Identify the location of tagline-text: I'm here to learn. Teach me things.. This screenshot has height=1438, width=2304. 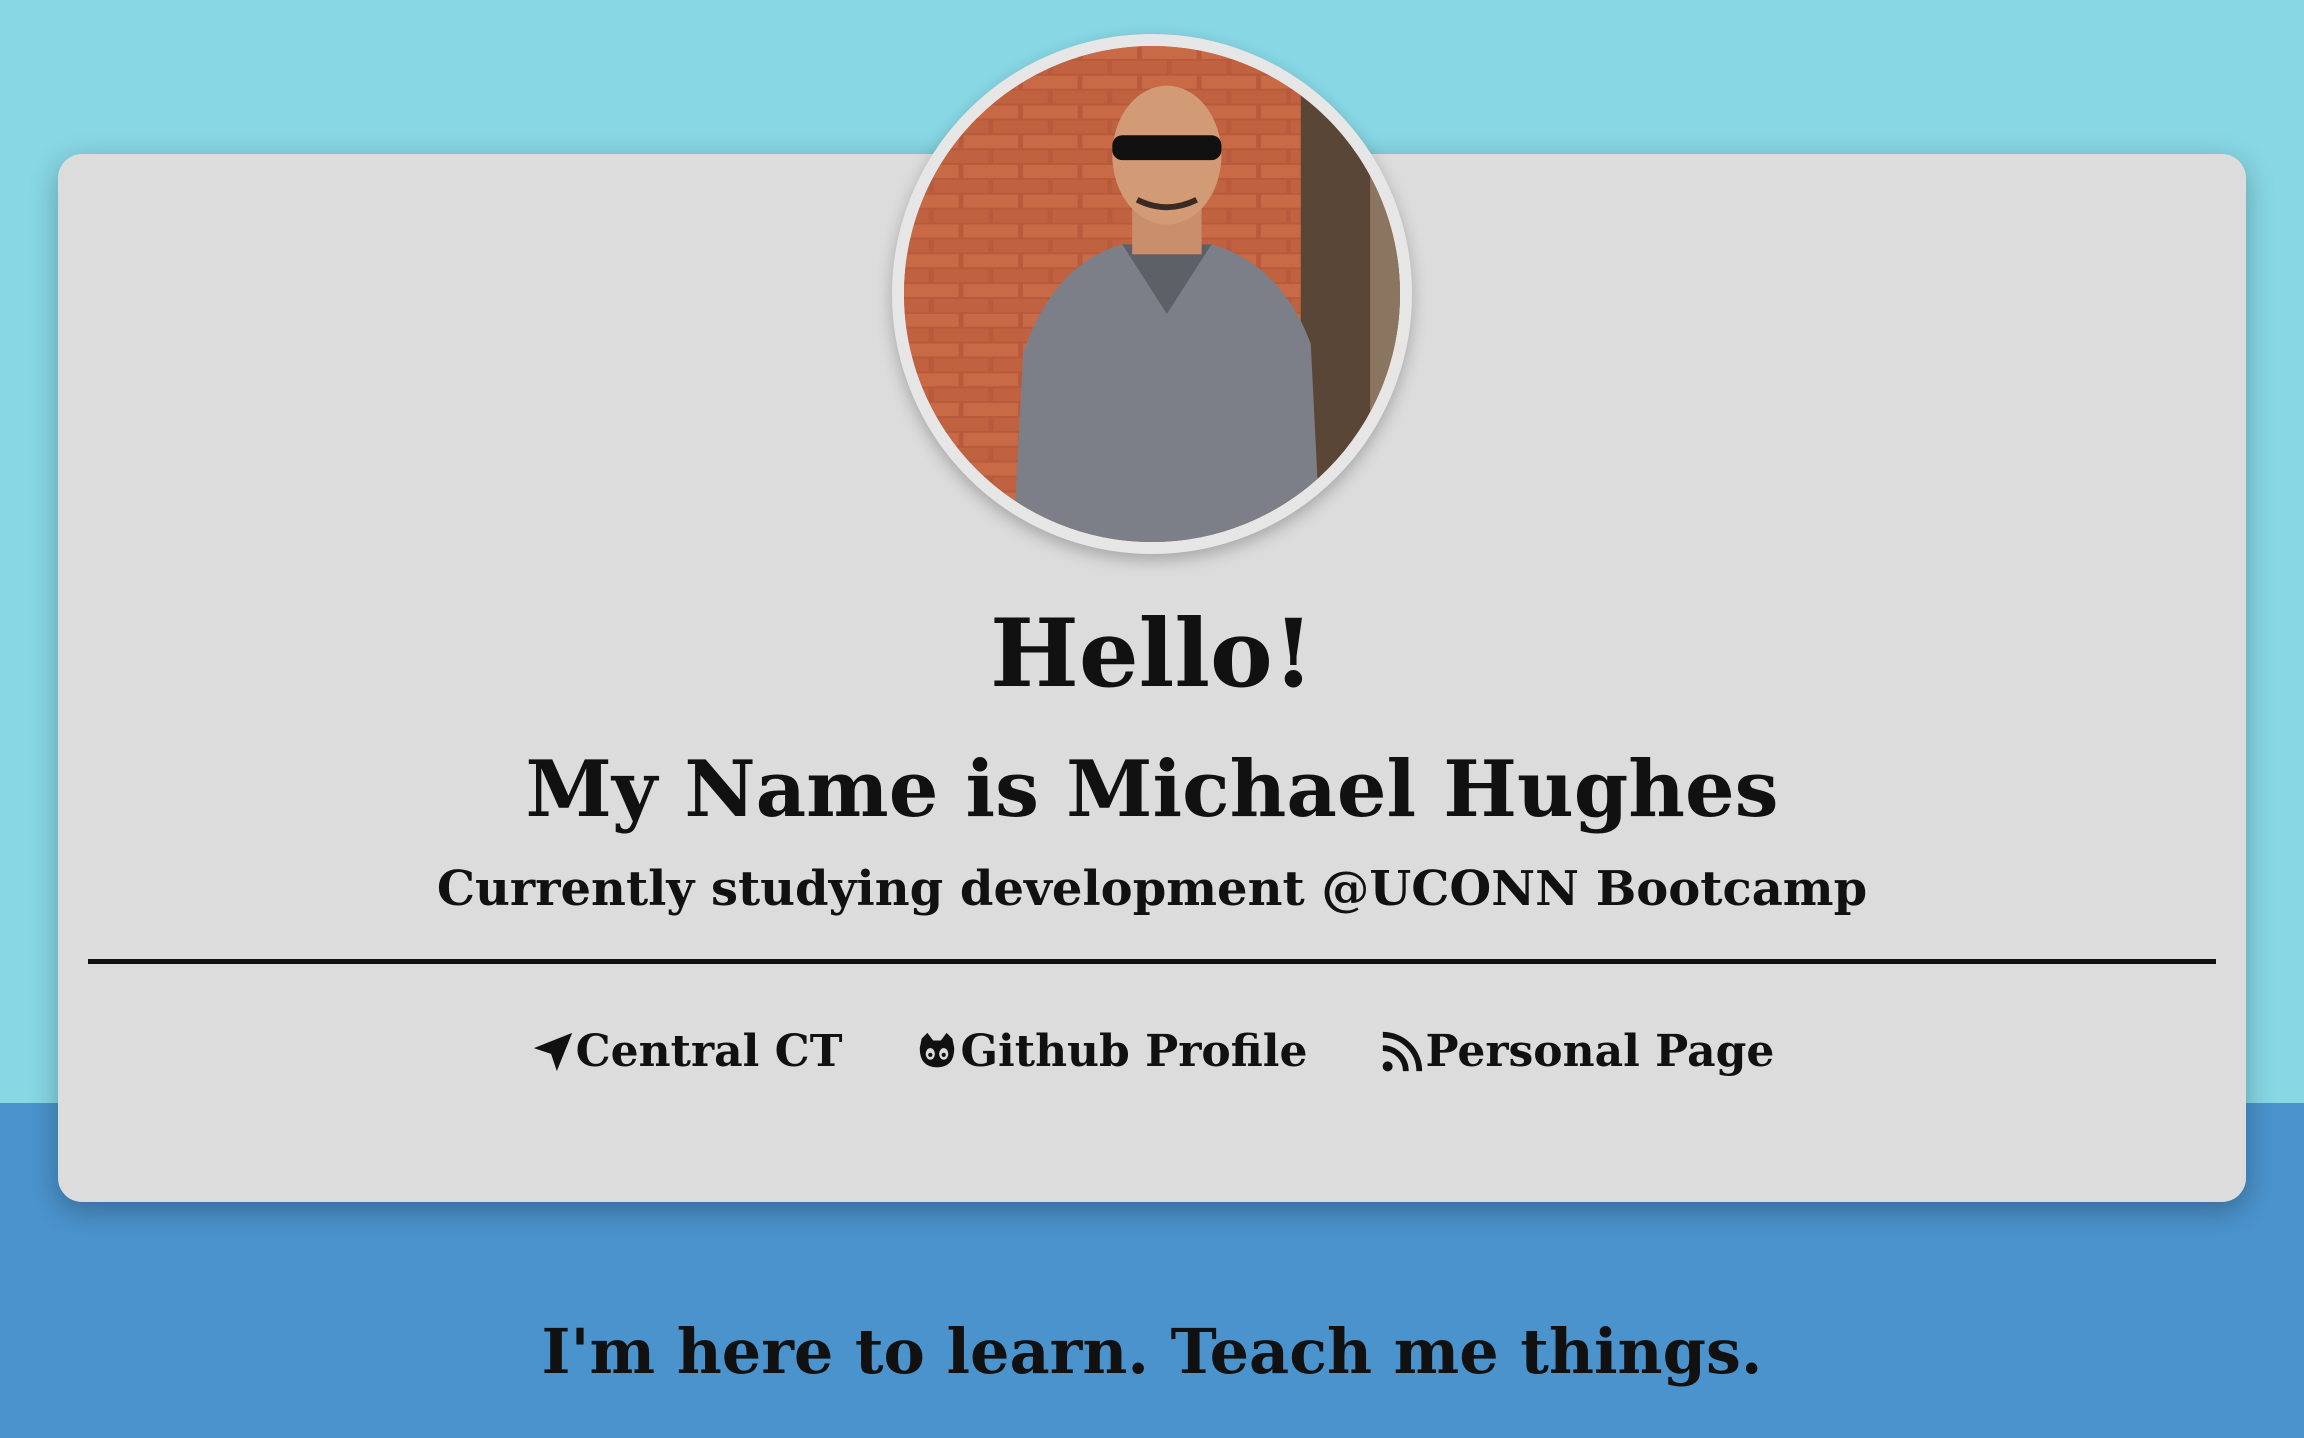
(1152, 1351).